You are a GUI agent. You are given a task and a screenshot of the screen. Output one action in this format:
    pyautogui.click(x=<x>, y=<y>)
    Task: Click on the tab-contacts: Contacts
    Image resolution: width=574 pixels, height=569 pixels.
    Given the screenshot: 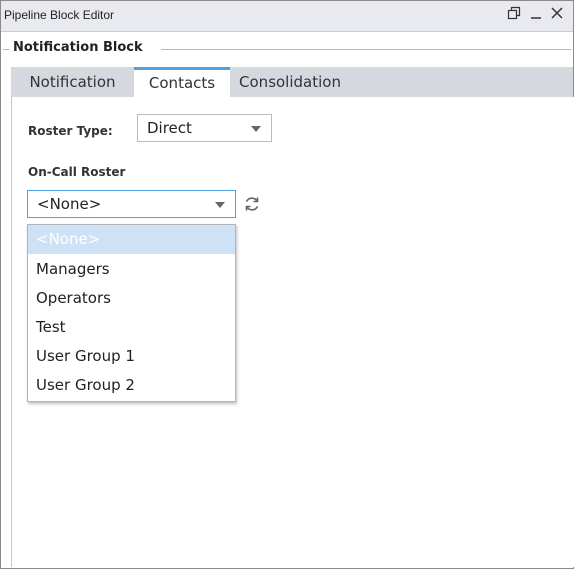 What is the action you would take?
    pyautogui.click(x=182, y=83)
    